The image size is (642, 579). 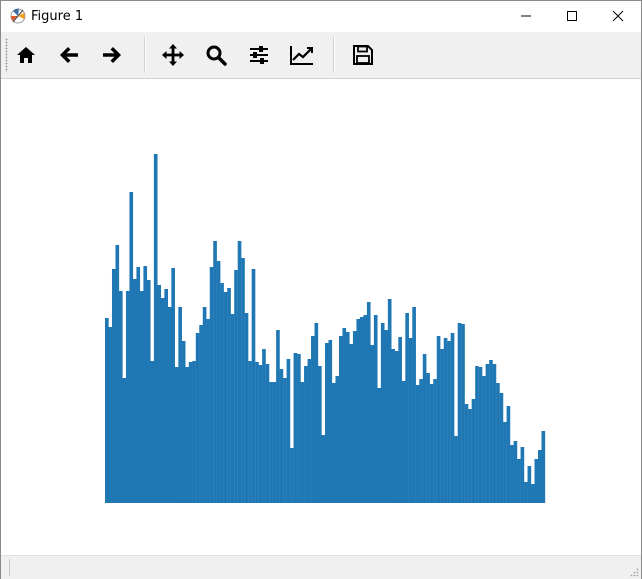 What do you see at coordinates (321, 55) in the screenshot?
I see `navigation-toolbar` at bounding box center [321, 55].